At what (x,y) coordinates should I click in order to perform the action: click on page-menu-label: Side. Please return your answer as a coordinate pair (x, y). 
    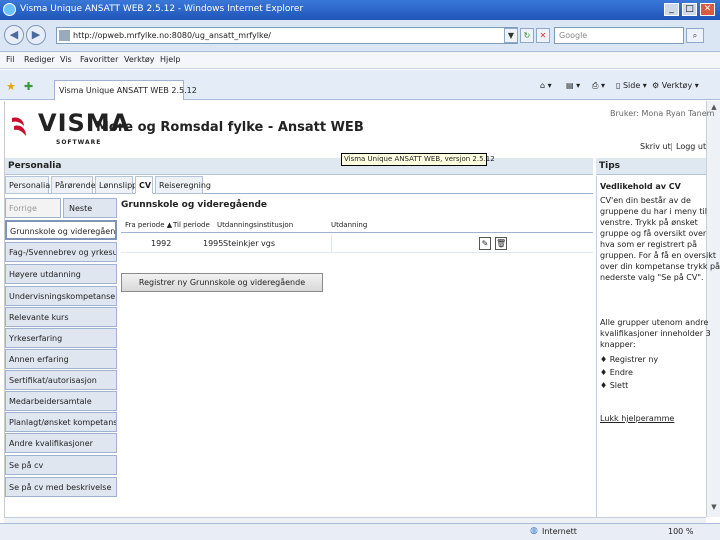
    Looking at the image, I should click on (631, 85).